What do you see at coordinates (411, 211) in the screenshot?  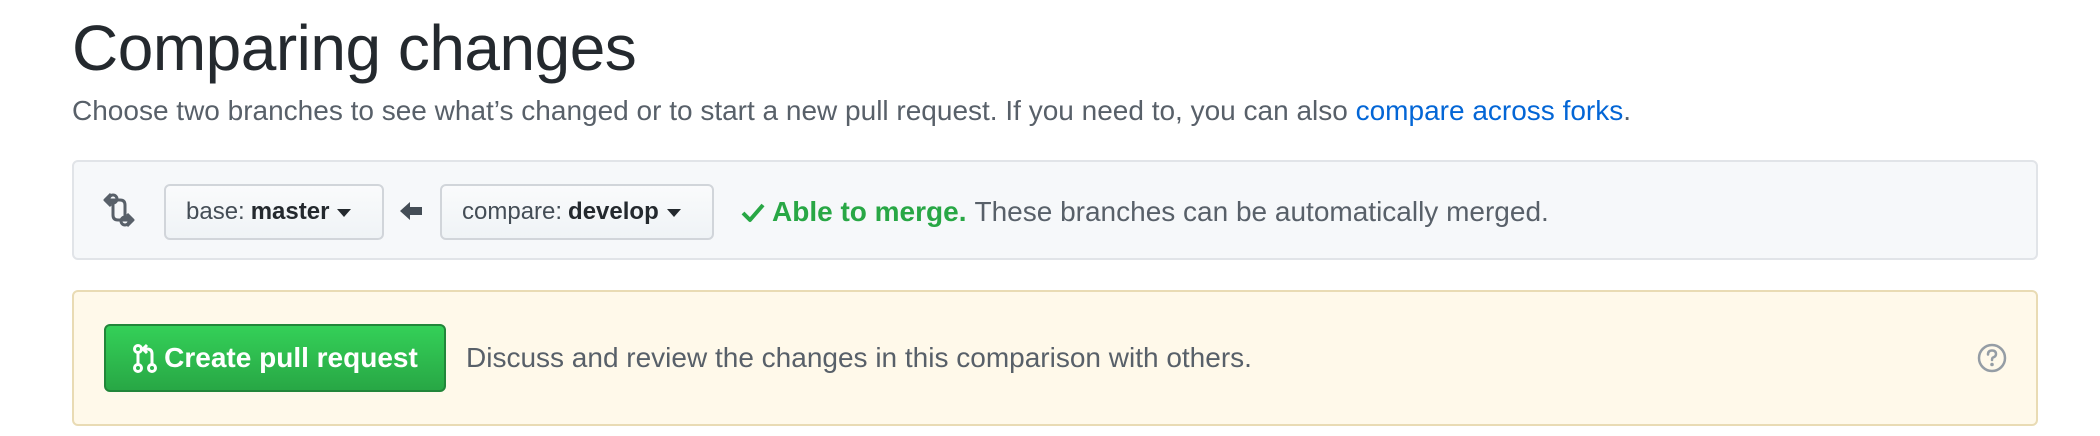 I see `arrow-left-icon` at bounding box center [411, 211].